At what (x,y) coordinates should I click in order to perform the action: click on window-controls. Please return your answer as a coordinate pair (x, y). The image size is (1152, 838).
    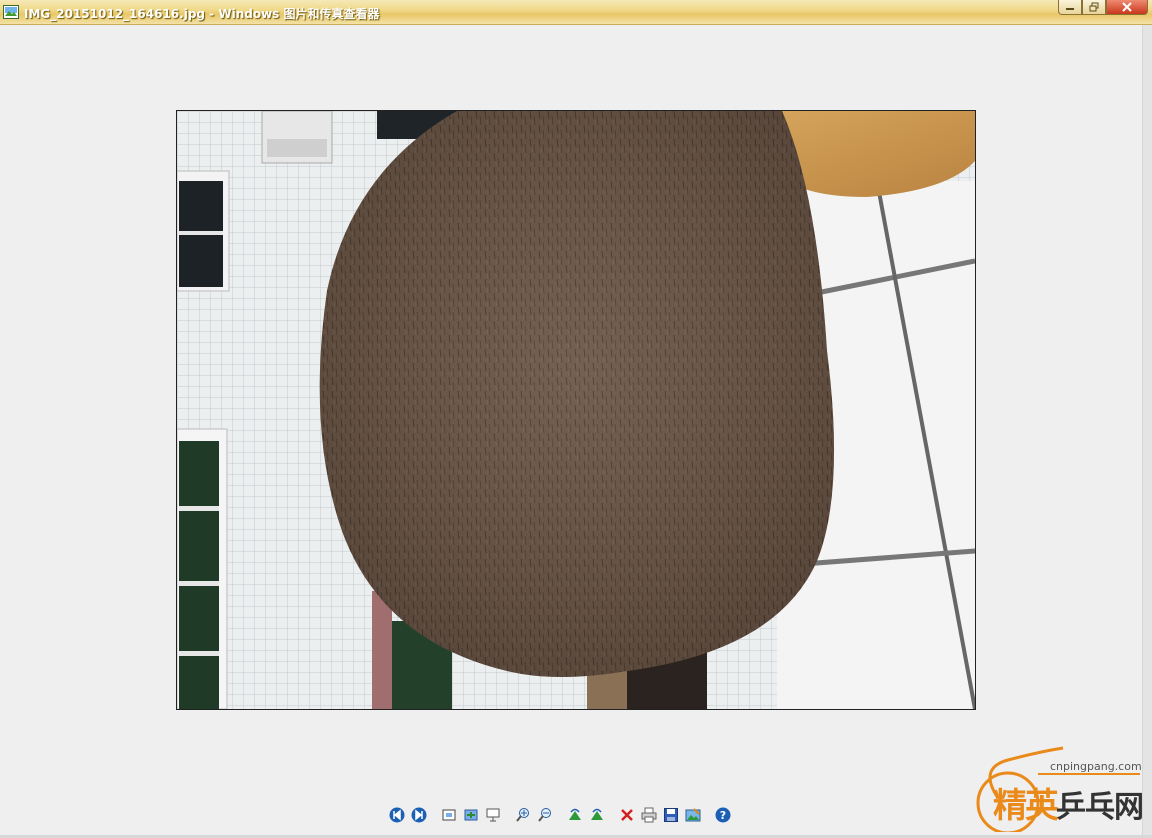
    Looking at the image, I should click on (1103, 8).